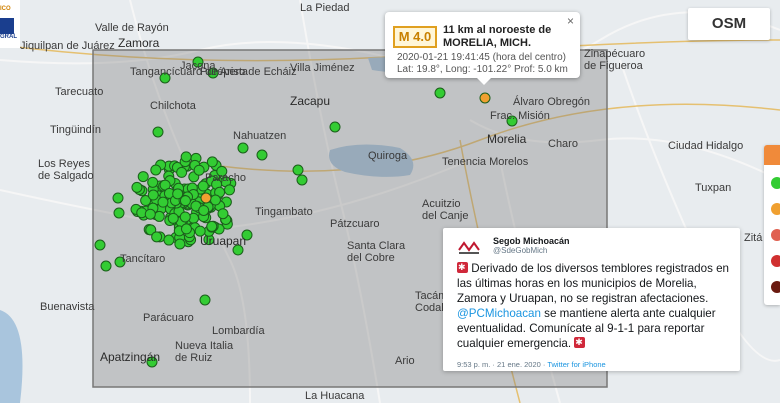 The image size is (780, 403). What do you see at coordinates (173, 106) in the screenshot?
I see `place-label-chilchota: Chilchota` at bounding box center [173, 106].